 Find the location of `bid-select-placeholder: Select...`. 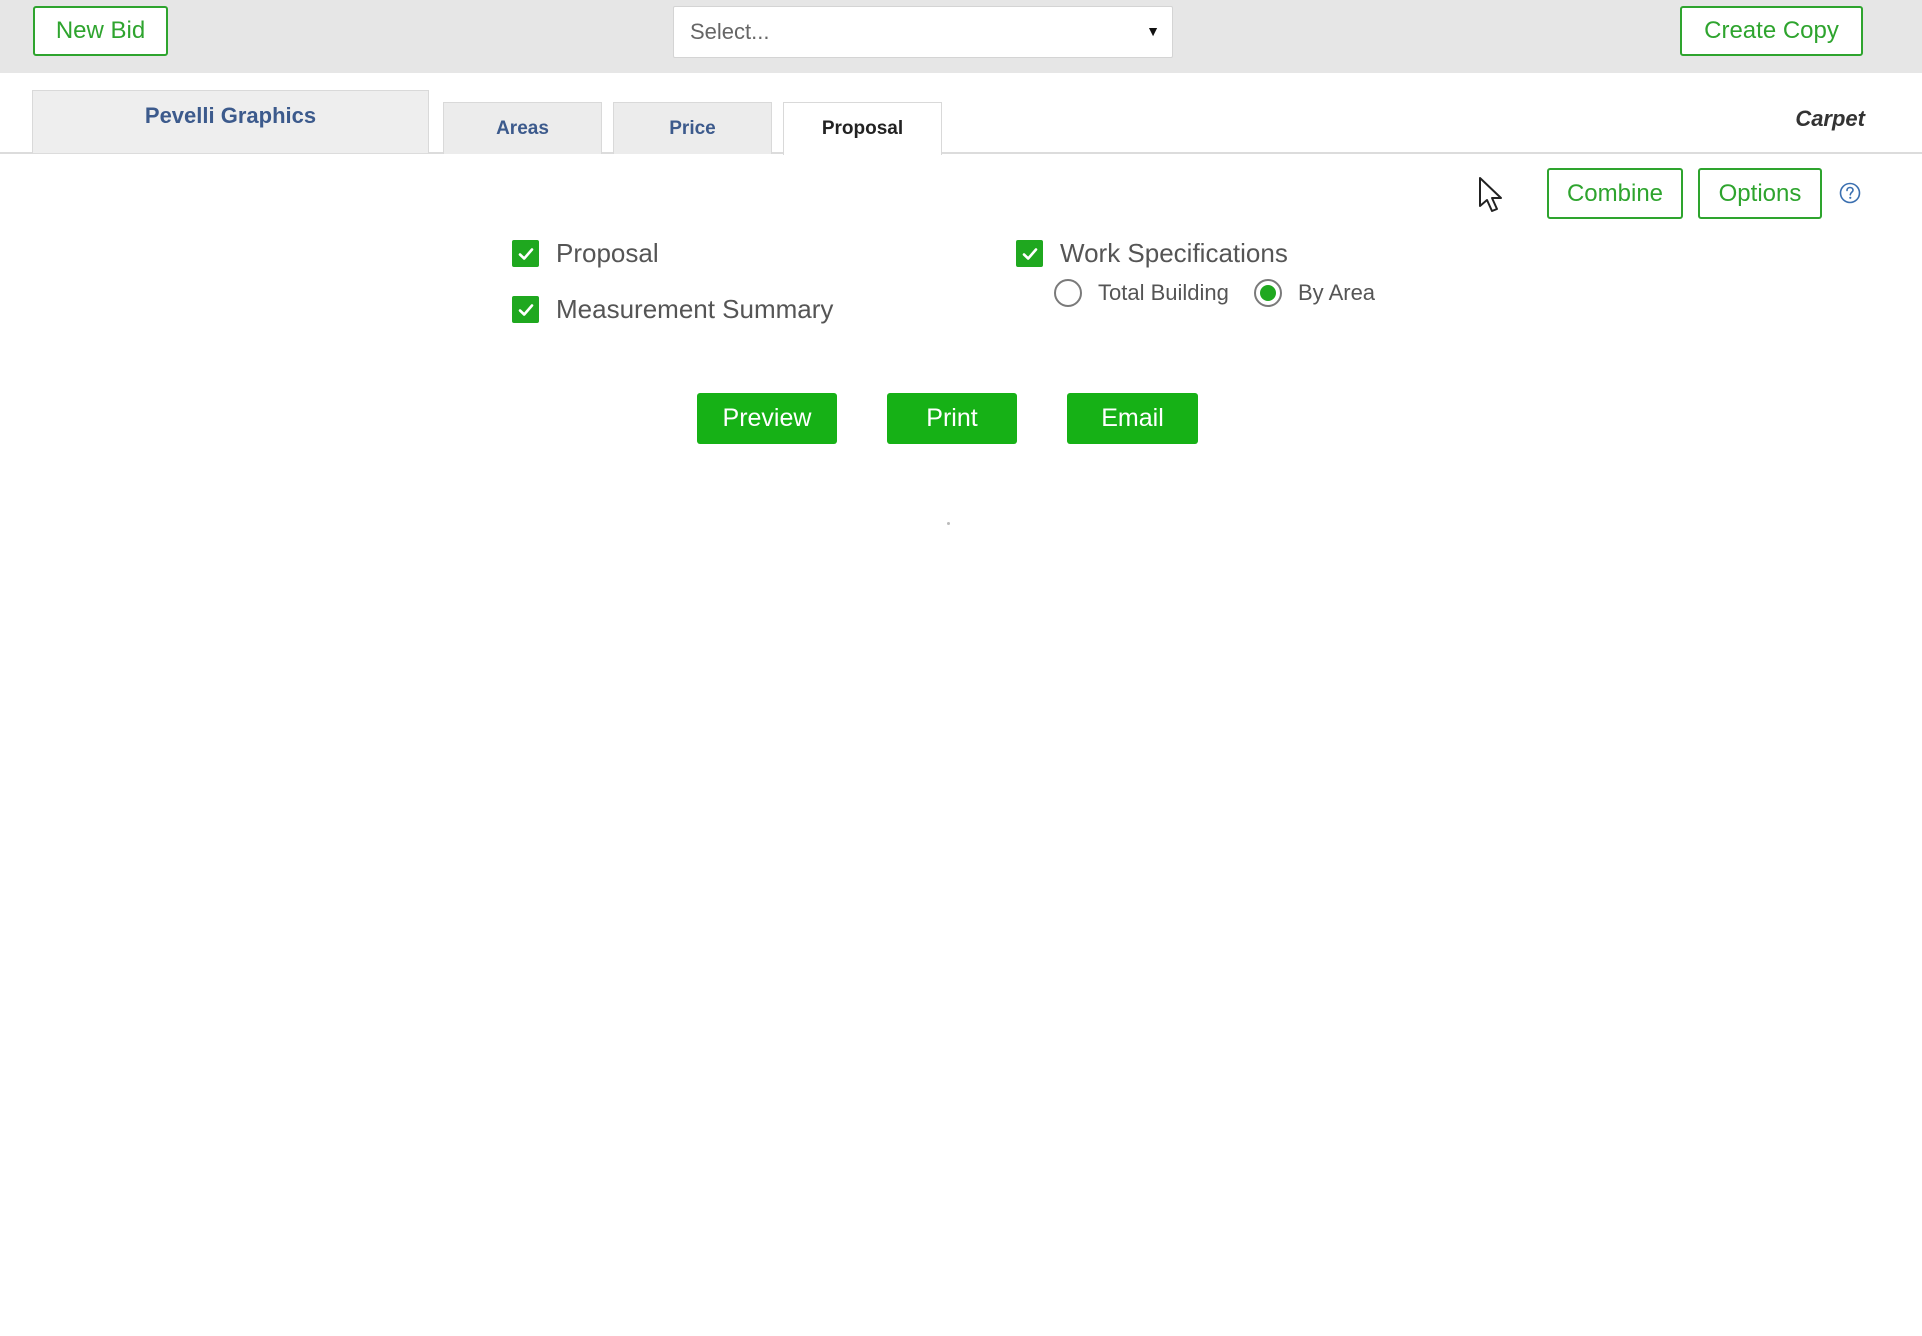

bid-select-placeholder: Select... is located at coordinates (730, 31).